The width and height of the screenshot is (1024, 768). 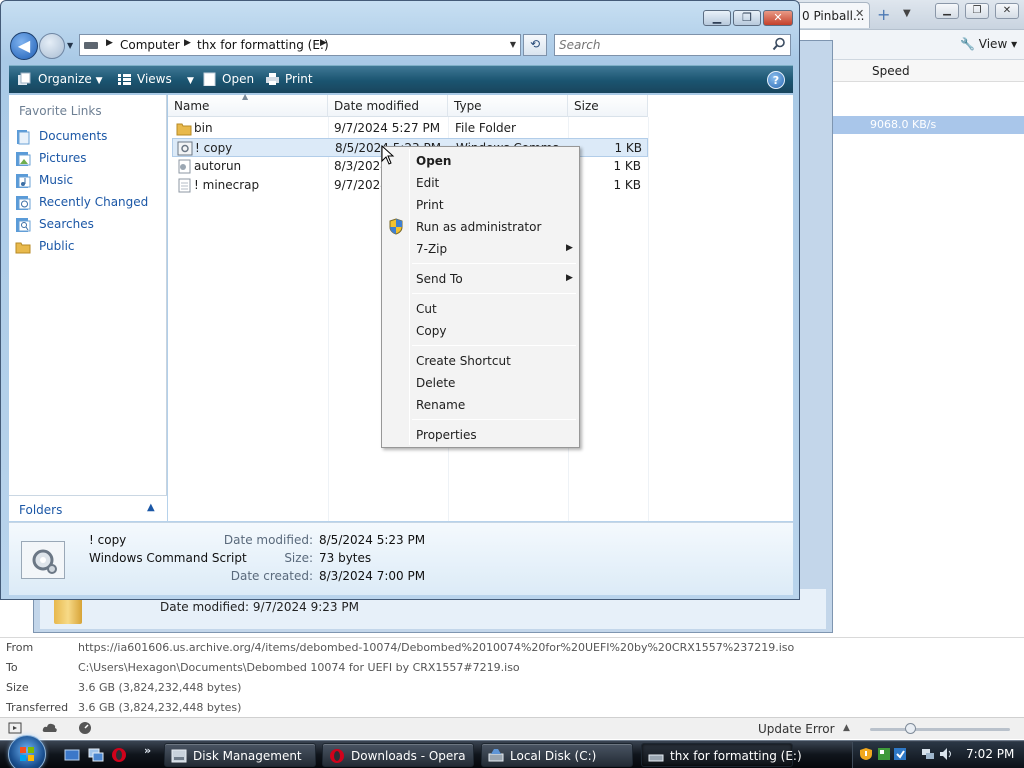 I want to click on column-header-type: Type, so click(x=508, y=106).